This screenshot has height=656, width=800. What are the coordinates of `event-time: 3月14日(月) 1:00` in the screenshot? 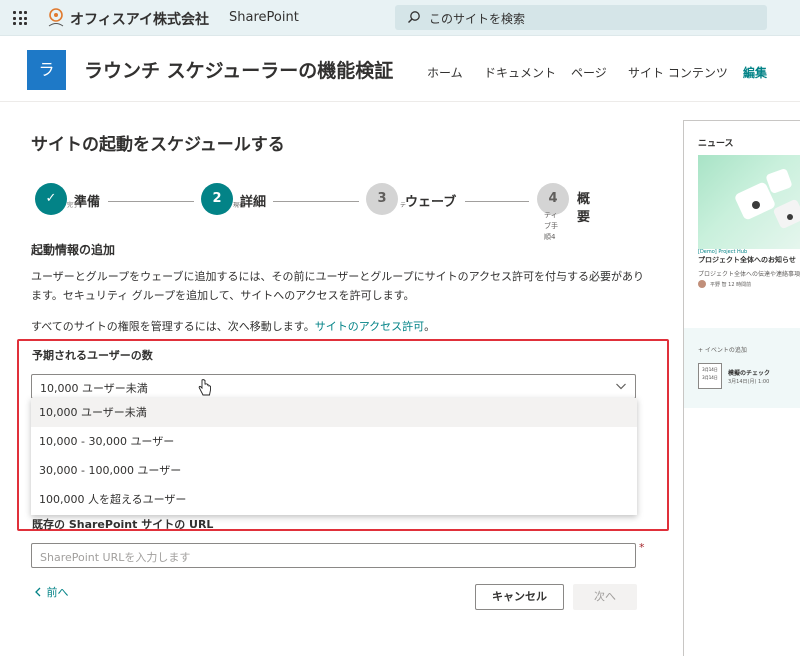 It's located at (749, 382).